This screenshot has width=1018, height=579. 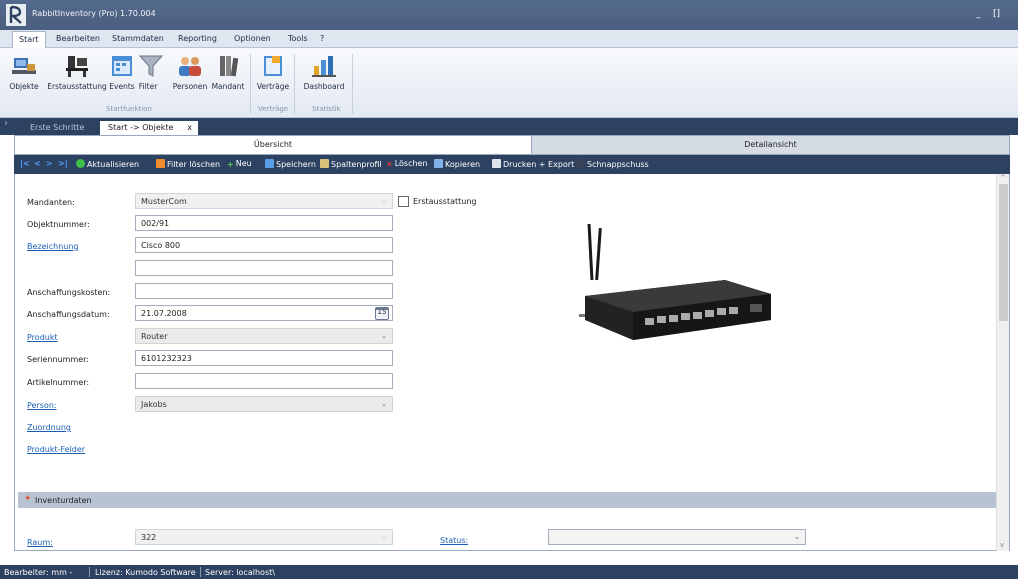 What do you see at coordinates (322, 38) in the screenshot?
I see `menu-help: ?` at bounding box center [322, 38].